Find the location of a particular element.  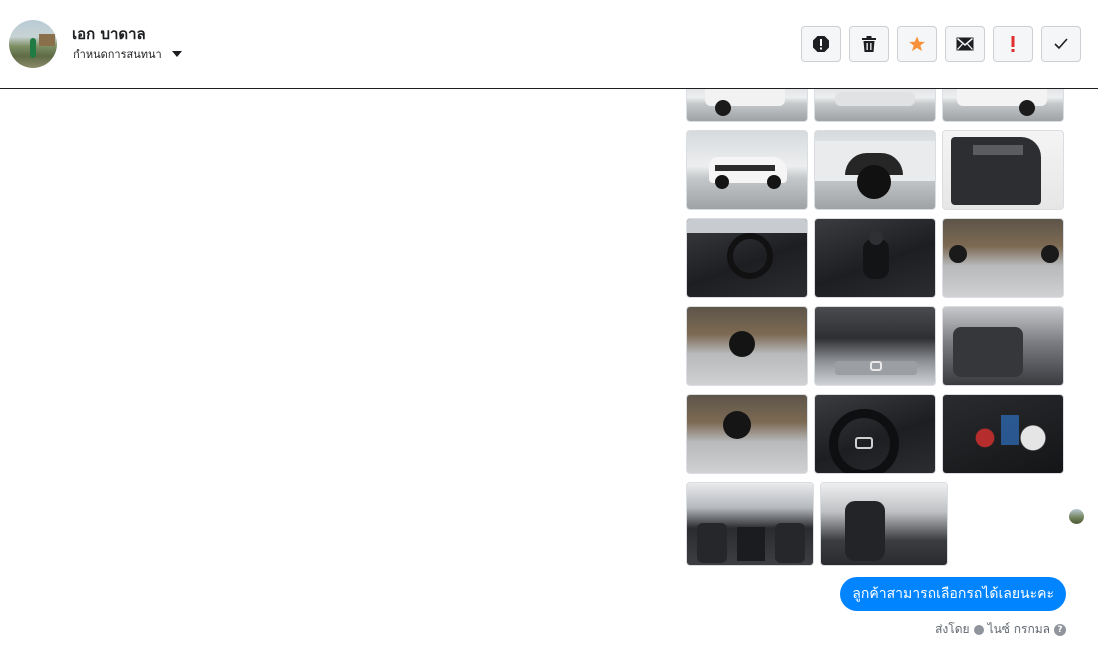

mark-done-button is located at coordinates (1061, 44).